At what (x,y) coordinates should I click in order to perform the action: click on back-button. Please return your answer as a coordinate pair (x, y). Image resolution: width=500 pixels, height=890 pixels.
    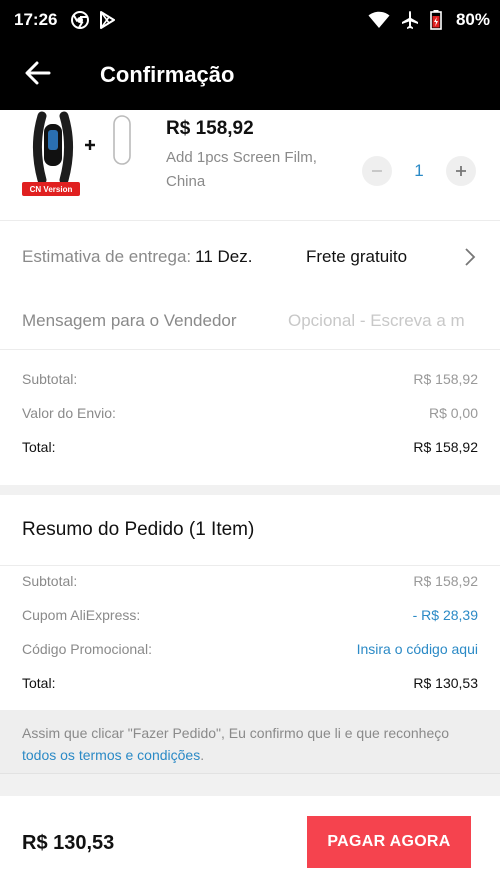
    Looking at the image, I should click on (38, 75).